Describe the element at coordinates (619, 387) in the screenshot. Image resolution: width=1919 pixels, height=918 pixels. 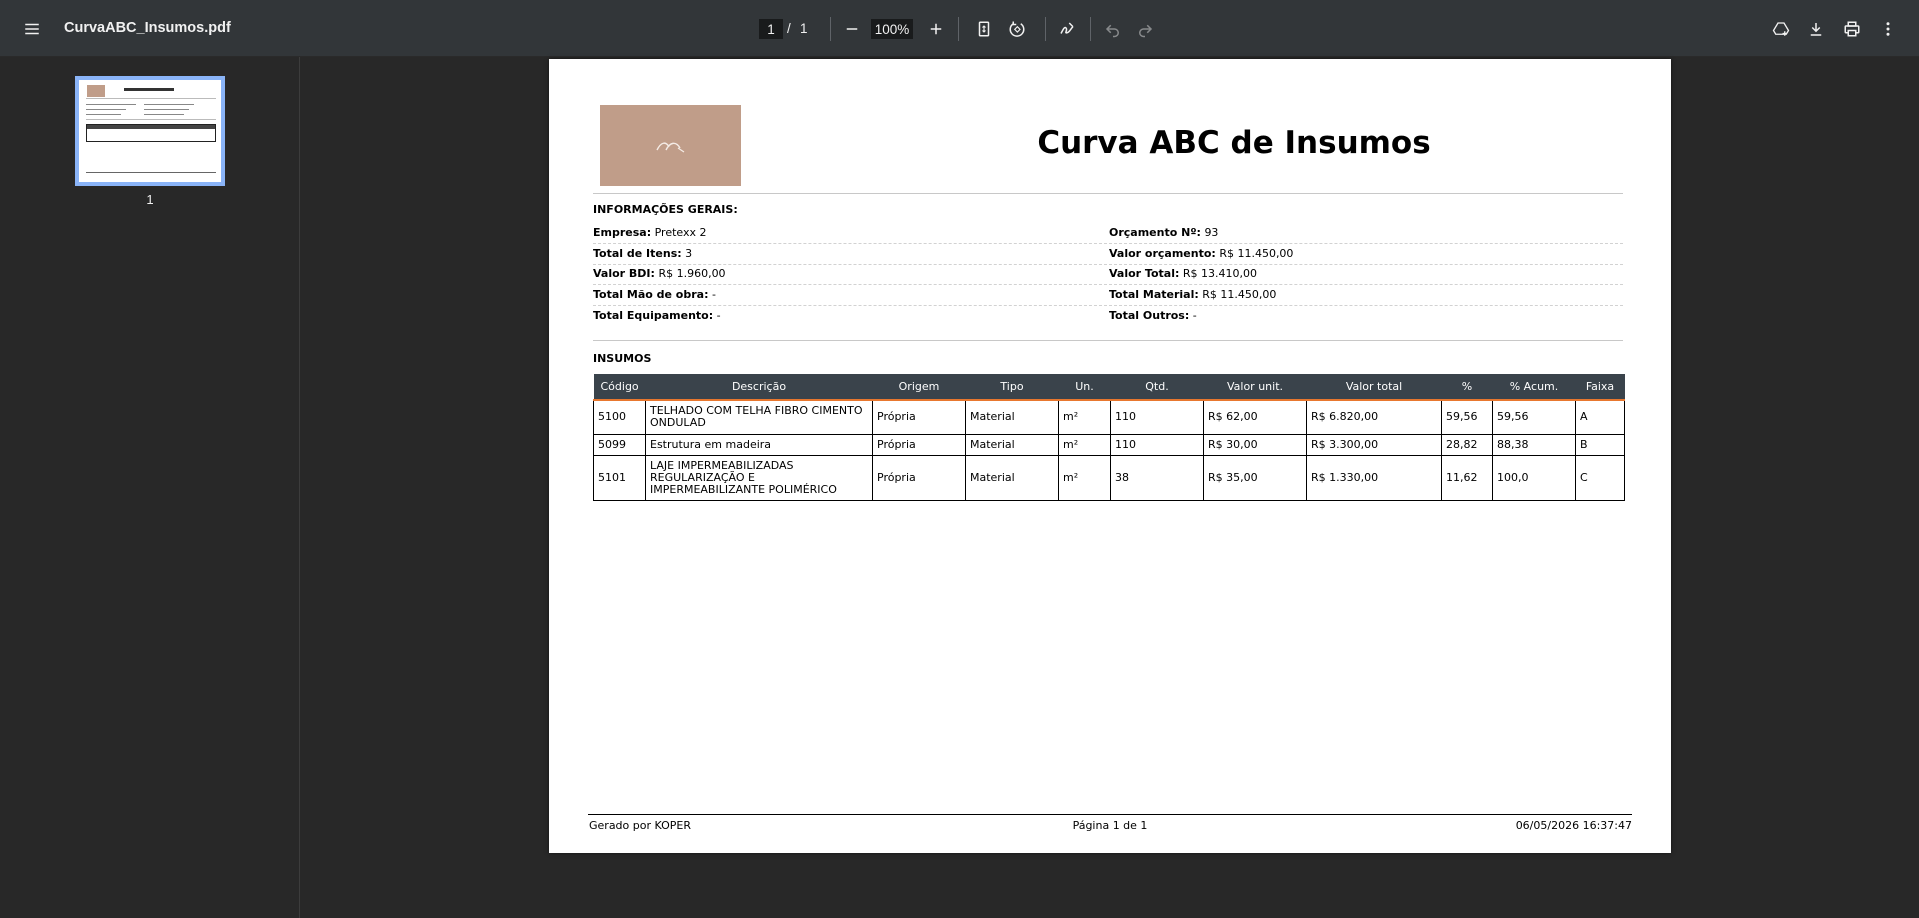
I see `col-header-codigo: Código` at that location.